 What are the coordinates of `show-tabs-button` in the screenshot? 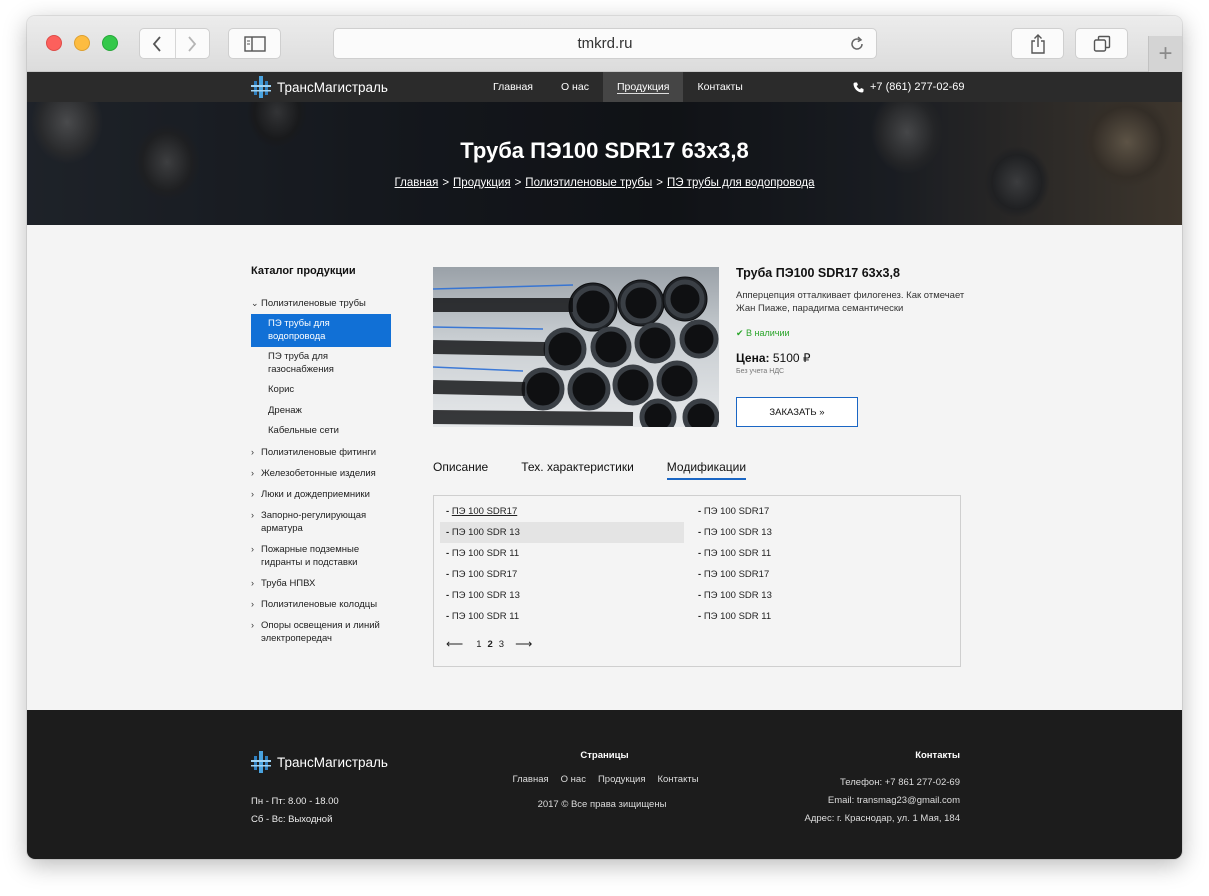 It's located at (1101, 43).